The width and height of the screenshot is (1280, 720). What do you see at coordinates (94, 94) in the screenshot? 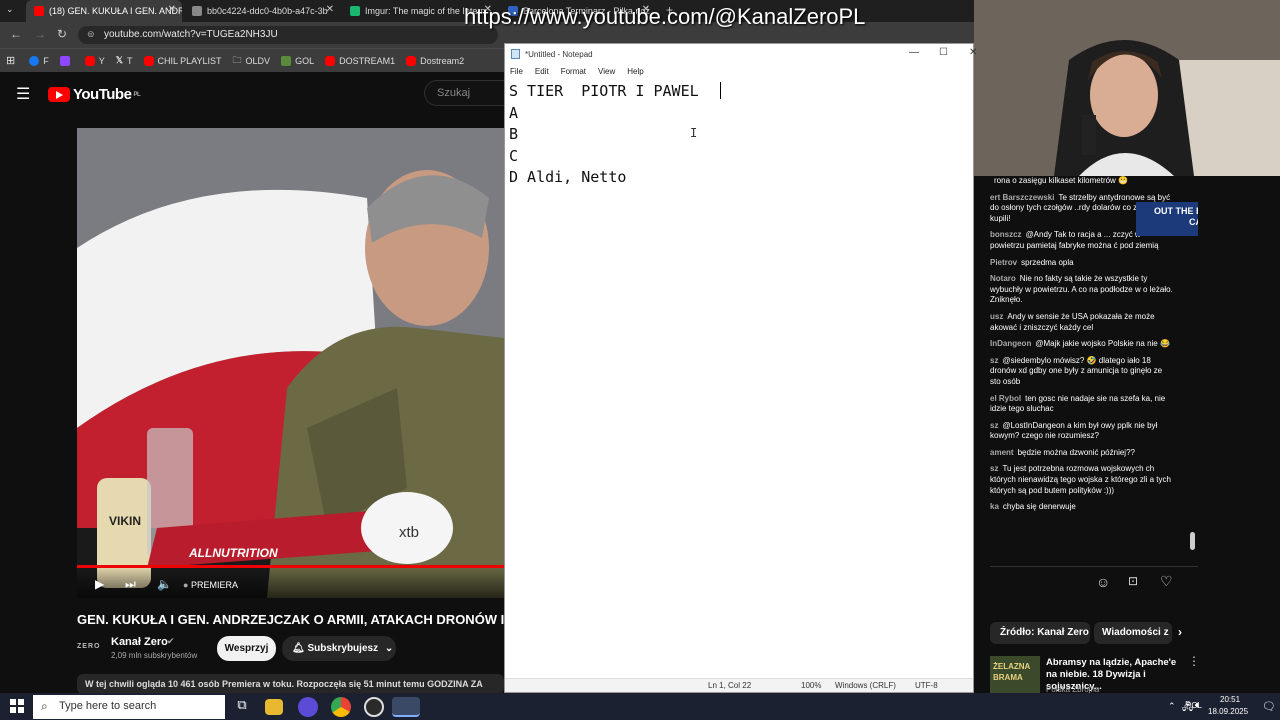
I see `youtube-logo: YouTube PL` at bounding box center [94, 94].